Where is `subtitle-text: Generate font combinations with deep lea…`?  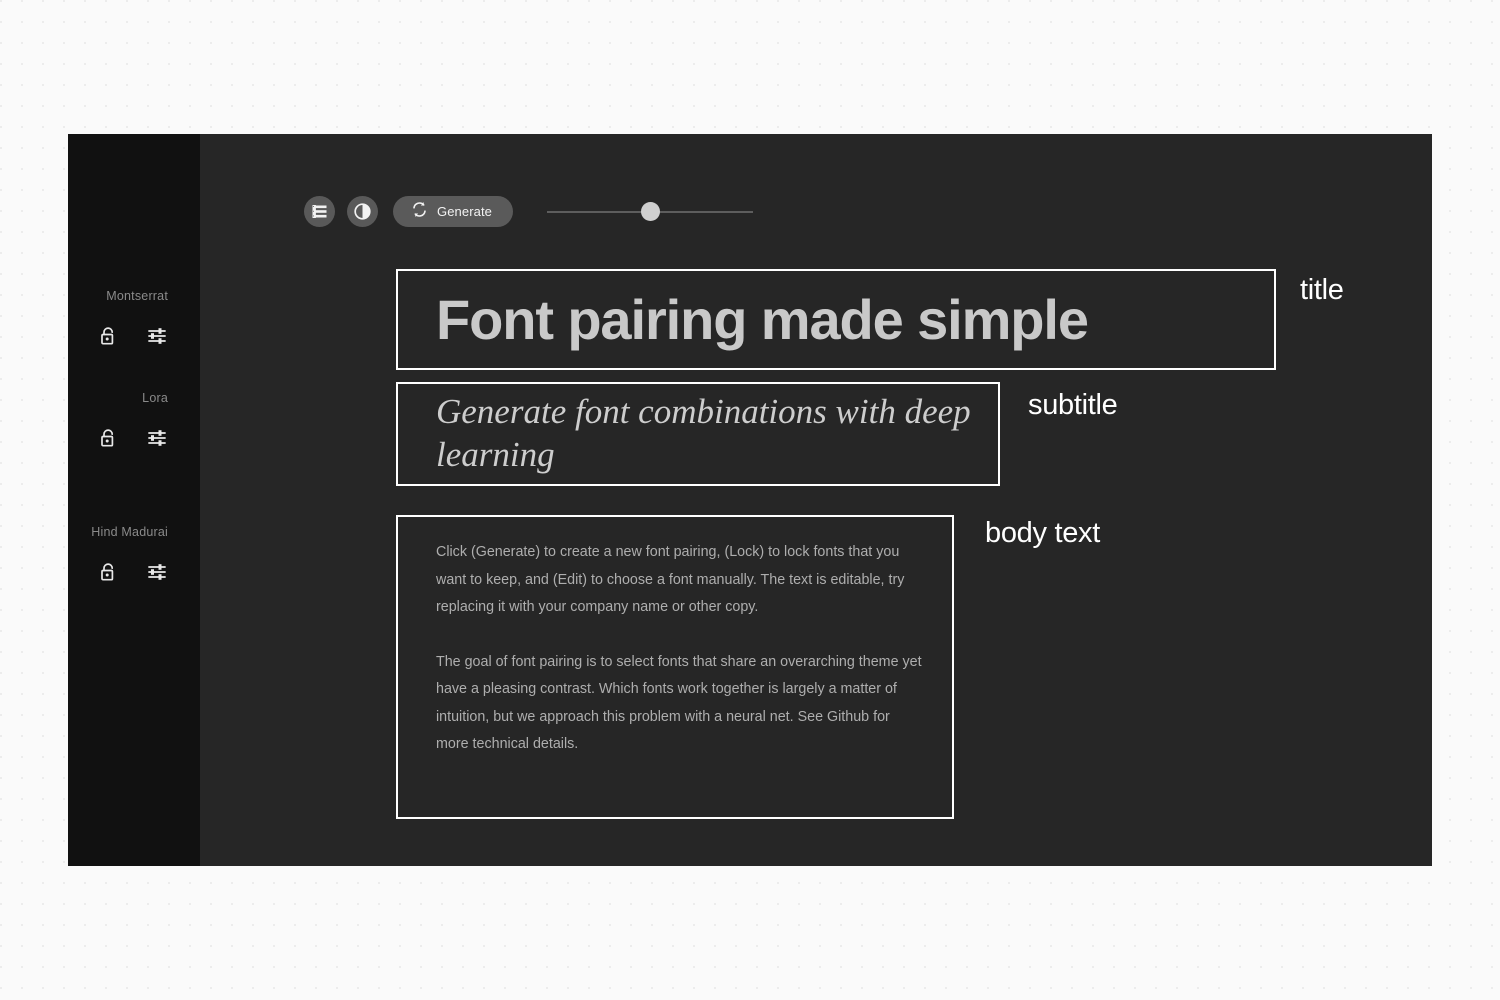 subtitle-text: Generate font combinations with deep lea… is located at coordinates (698, 433).